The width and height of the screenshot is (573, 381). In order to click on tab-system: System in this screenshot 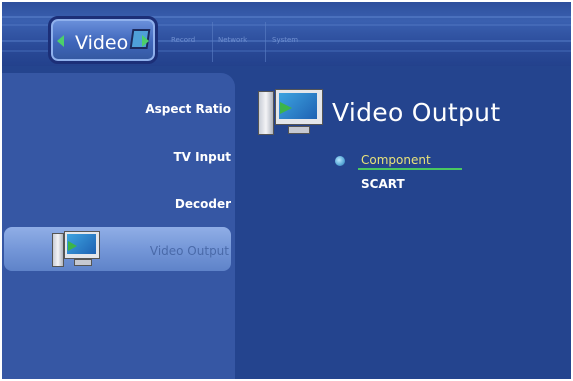, I will do `click(285, 40)`.